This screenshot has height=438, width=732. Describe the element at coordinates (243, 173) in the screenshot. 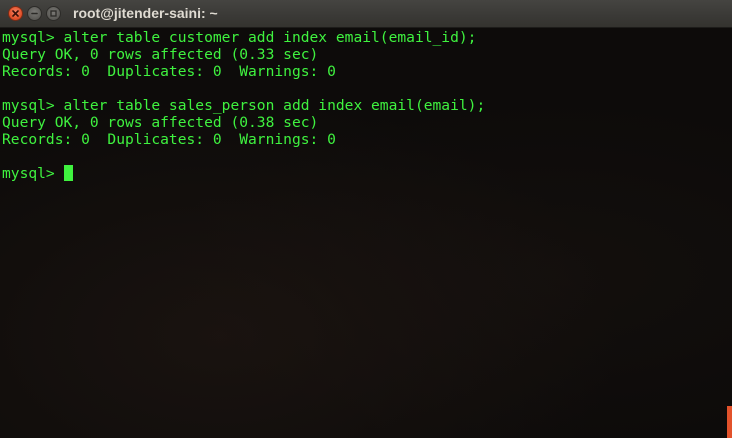

I see `prompt-line: mysql>` at that location.